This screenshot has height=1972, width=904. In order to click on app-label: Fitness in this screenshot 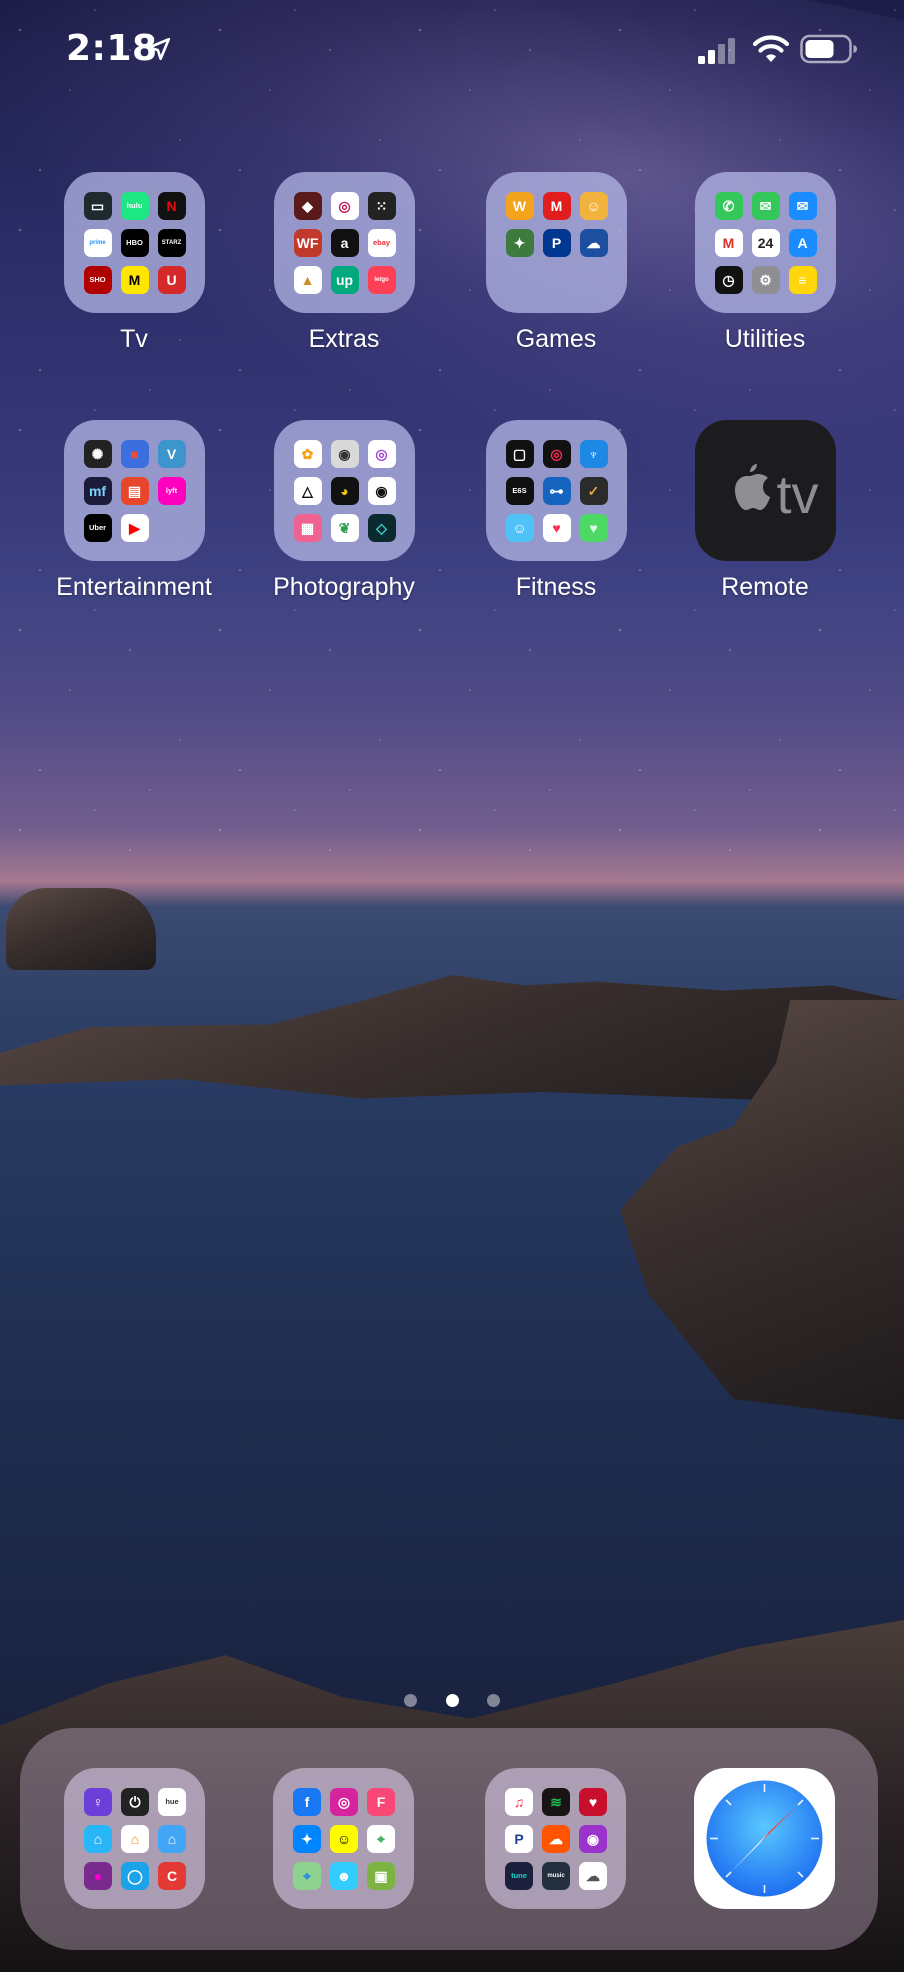, I will do `click(556, 587)`.